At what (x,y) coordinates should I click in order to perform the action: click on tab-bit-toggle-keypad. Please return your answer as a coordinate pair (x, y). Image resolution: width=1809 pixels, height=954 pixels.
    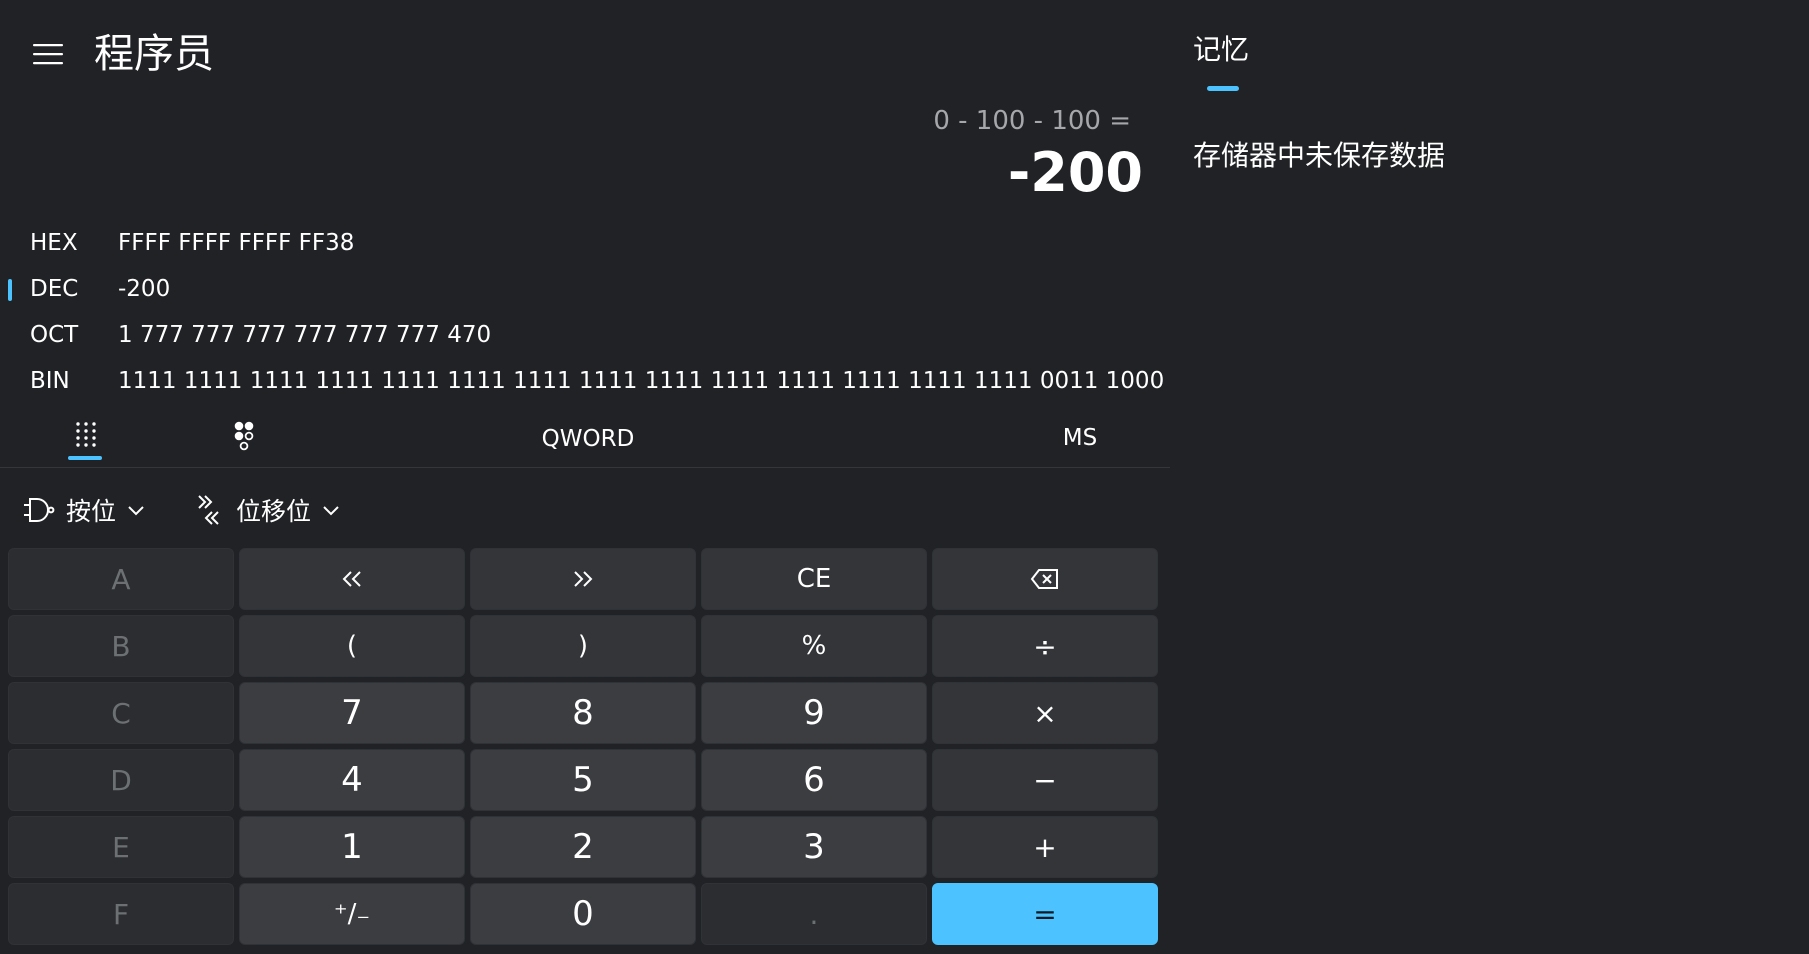
    Looking at the image, I should click on (244, 436).